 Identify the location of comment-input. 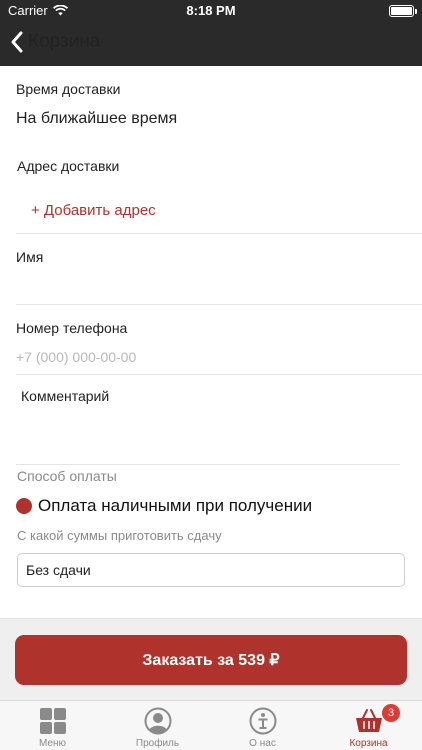
(211, 434).